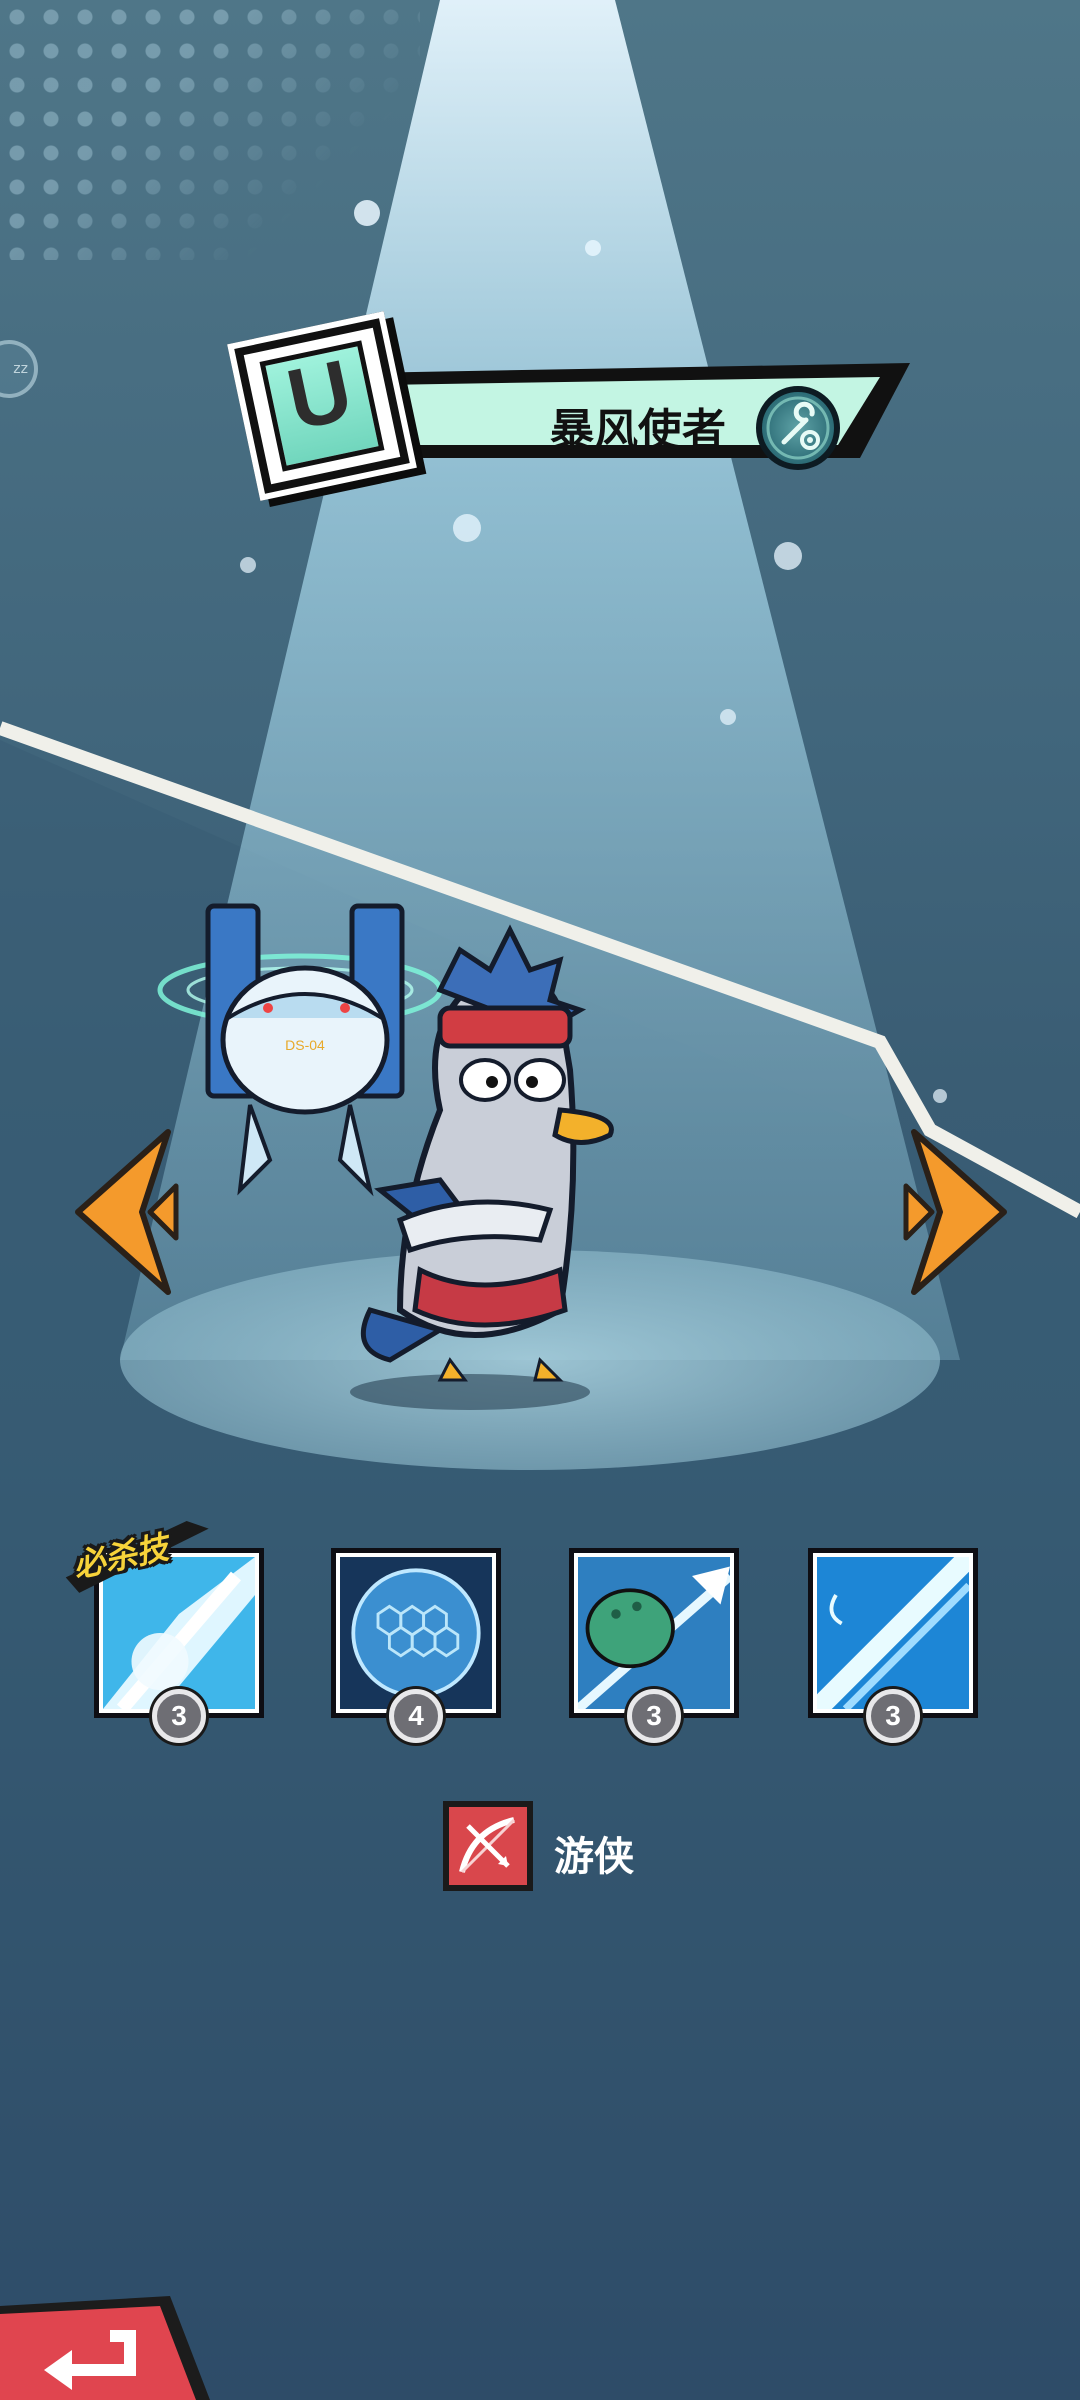 The height and width of the screenshot is (2400, 1080). What do you see at coordinates (305, 1045) in the screenshot?
I see `svg-text: DS-04` at bounding box center [305, 1045].